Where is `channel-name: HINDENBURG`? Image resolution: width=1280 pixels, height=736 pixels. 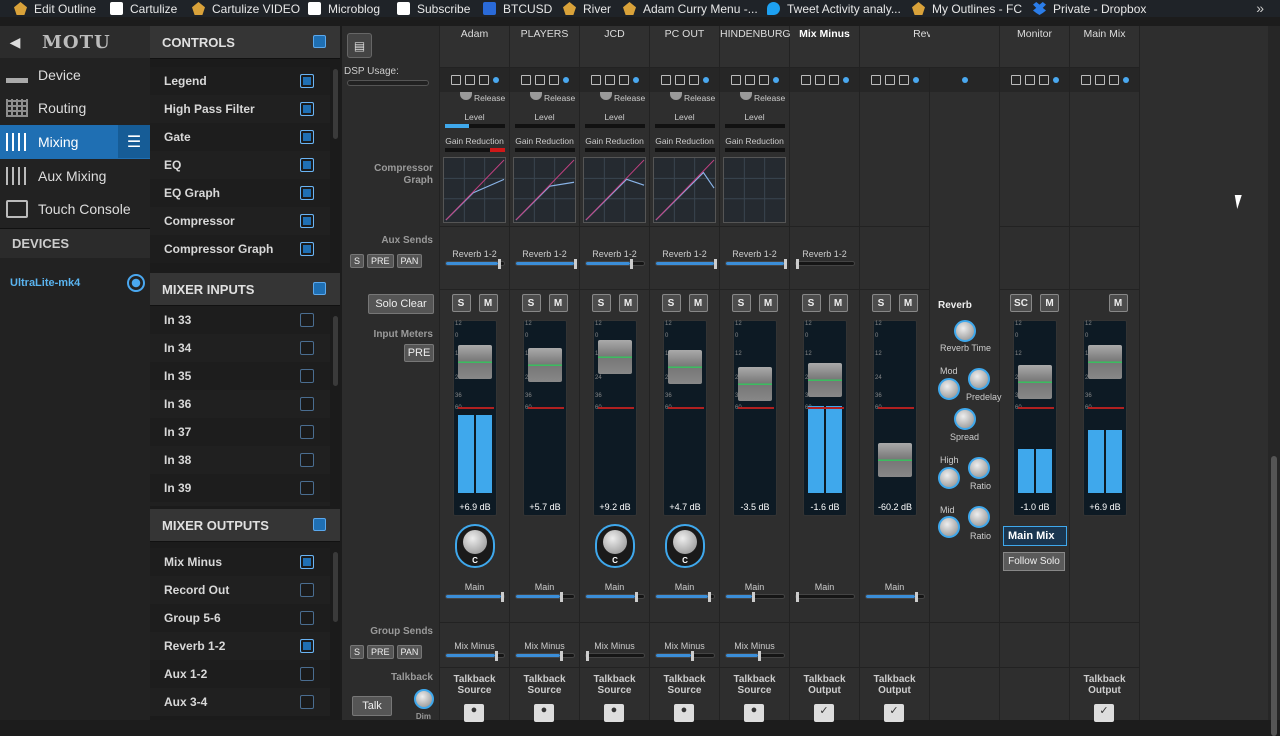
channel-name: HINDENBURG is located at coordinates (755, 47).